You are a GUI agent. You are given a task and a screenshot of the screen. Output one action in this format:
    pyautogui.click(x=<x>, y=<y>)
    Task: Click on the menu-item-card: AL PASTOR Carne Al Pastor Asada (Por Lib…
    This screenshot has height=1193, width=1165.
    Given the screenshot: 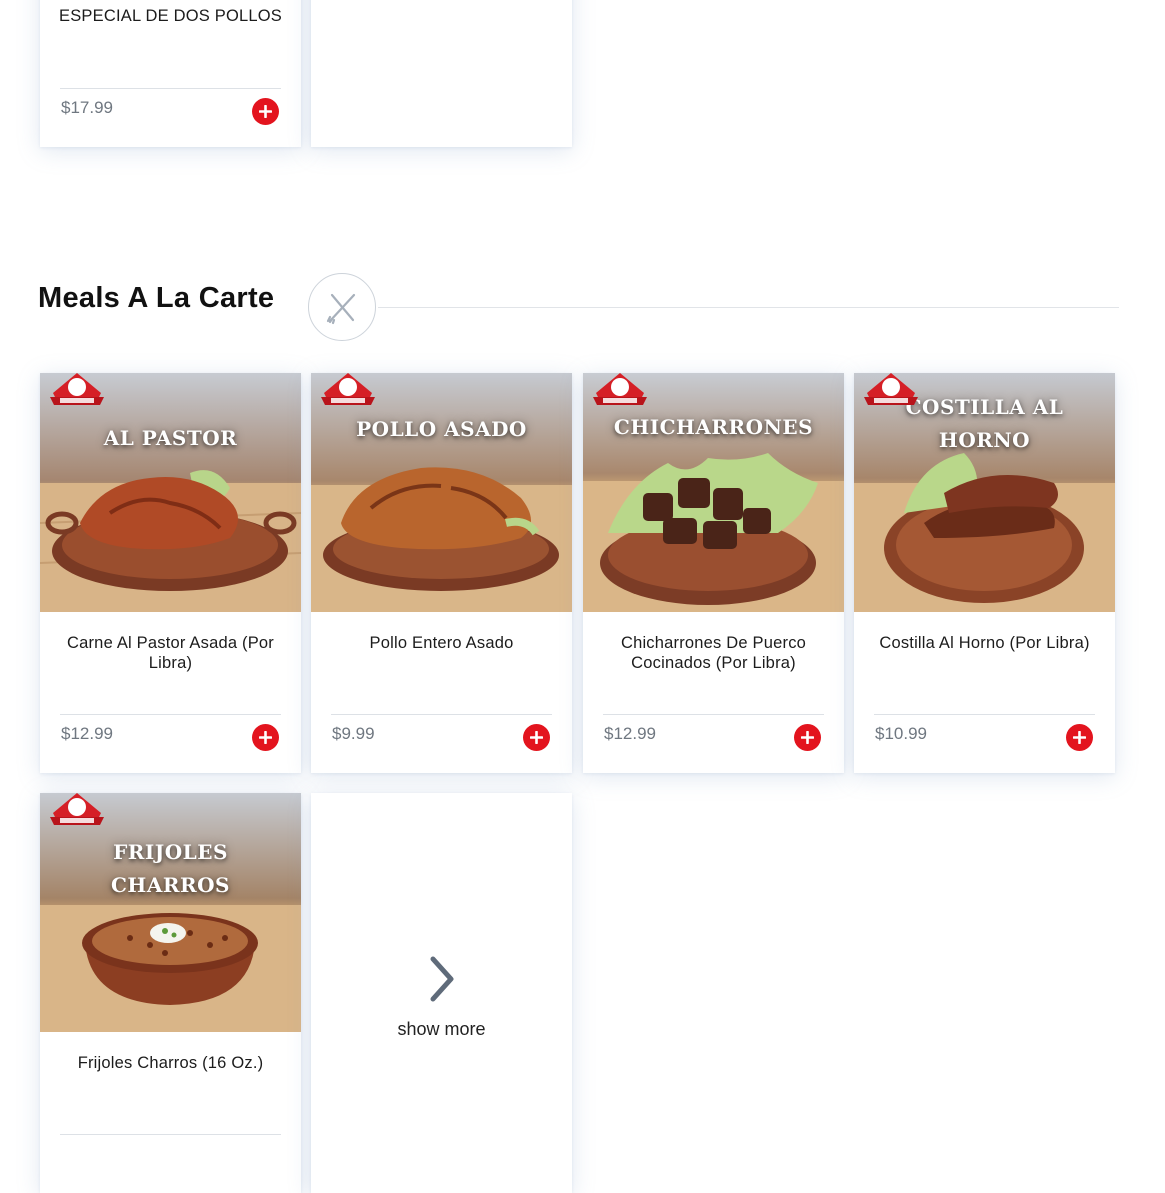 What is the action you would take?
    pyautogui.click(x=170, y=573)
    